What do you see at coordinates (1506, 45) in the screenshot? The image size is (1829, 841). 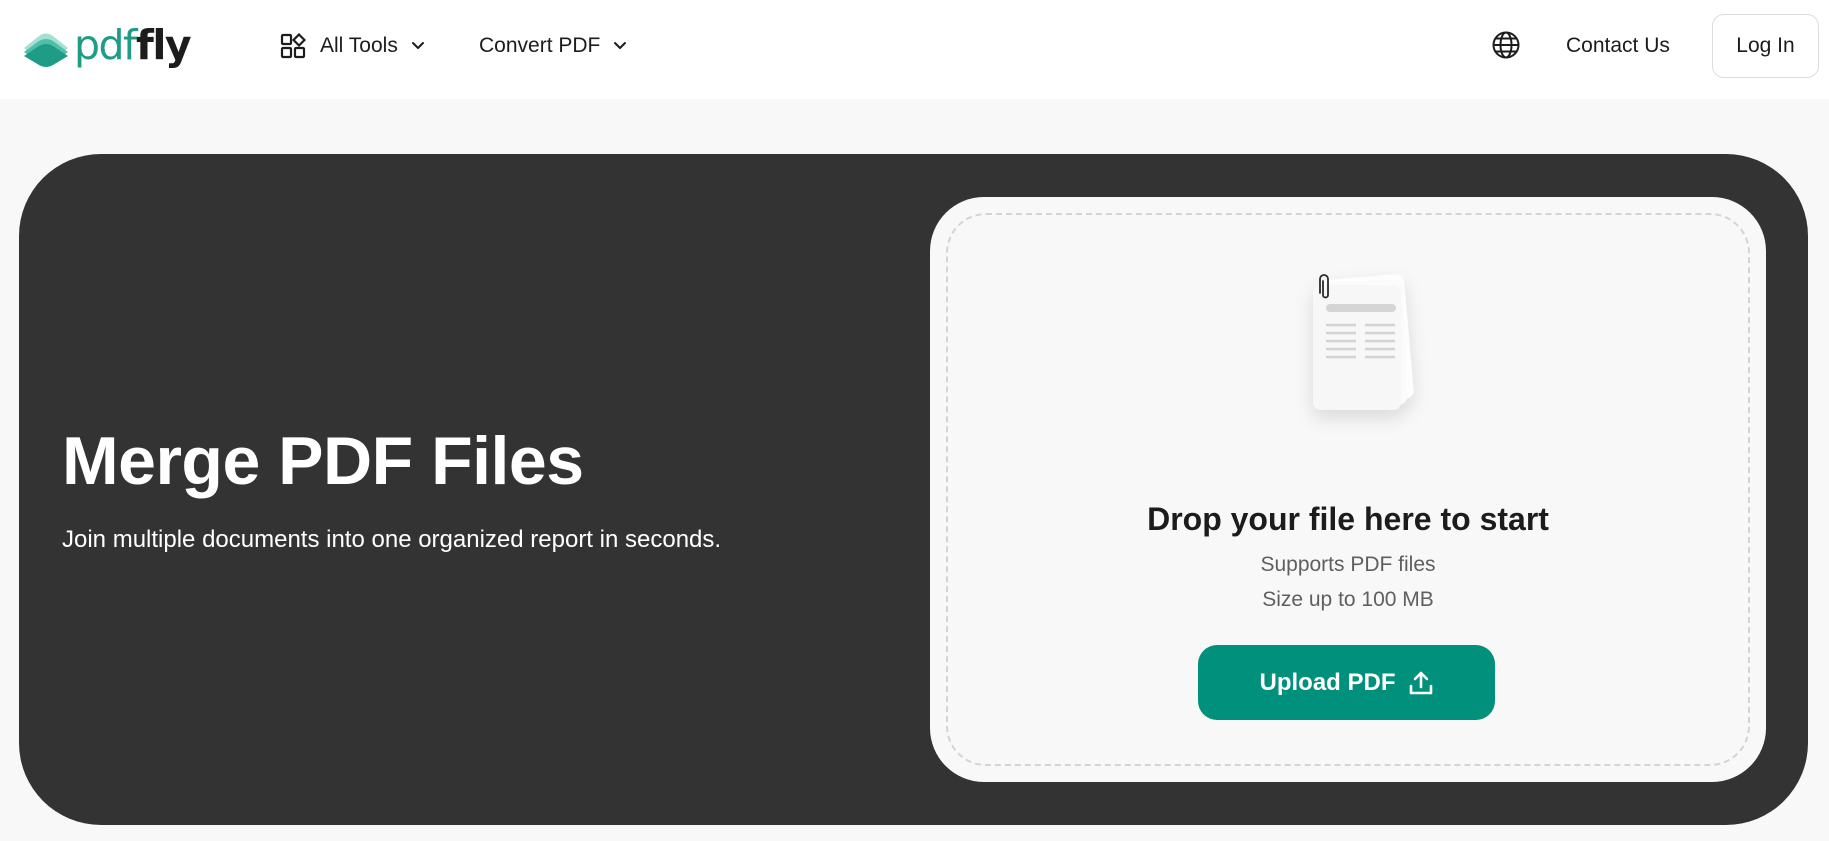 I see `globe-icon` at bounding box center [1506, 45].